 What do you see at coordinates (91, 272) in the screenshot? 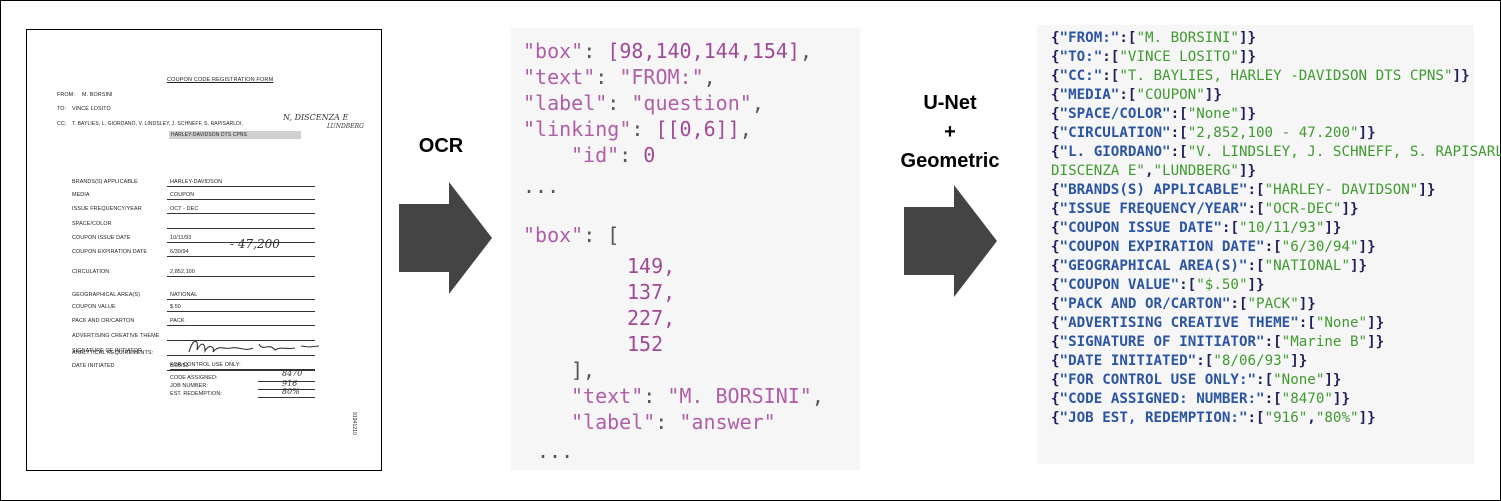
I see `form-row-label: CIRCULATION` at bounding box center [91, 272].